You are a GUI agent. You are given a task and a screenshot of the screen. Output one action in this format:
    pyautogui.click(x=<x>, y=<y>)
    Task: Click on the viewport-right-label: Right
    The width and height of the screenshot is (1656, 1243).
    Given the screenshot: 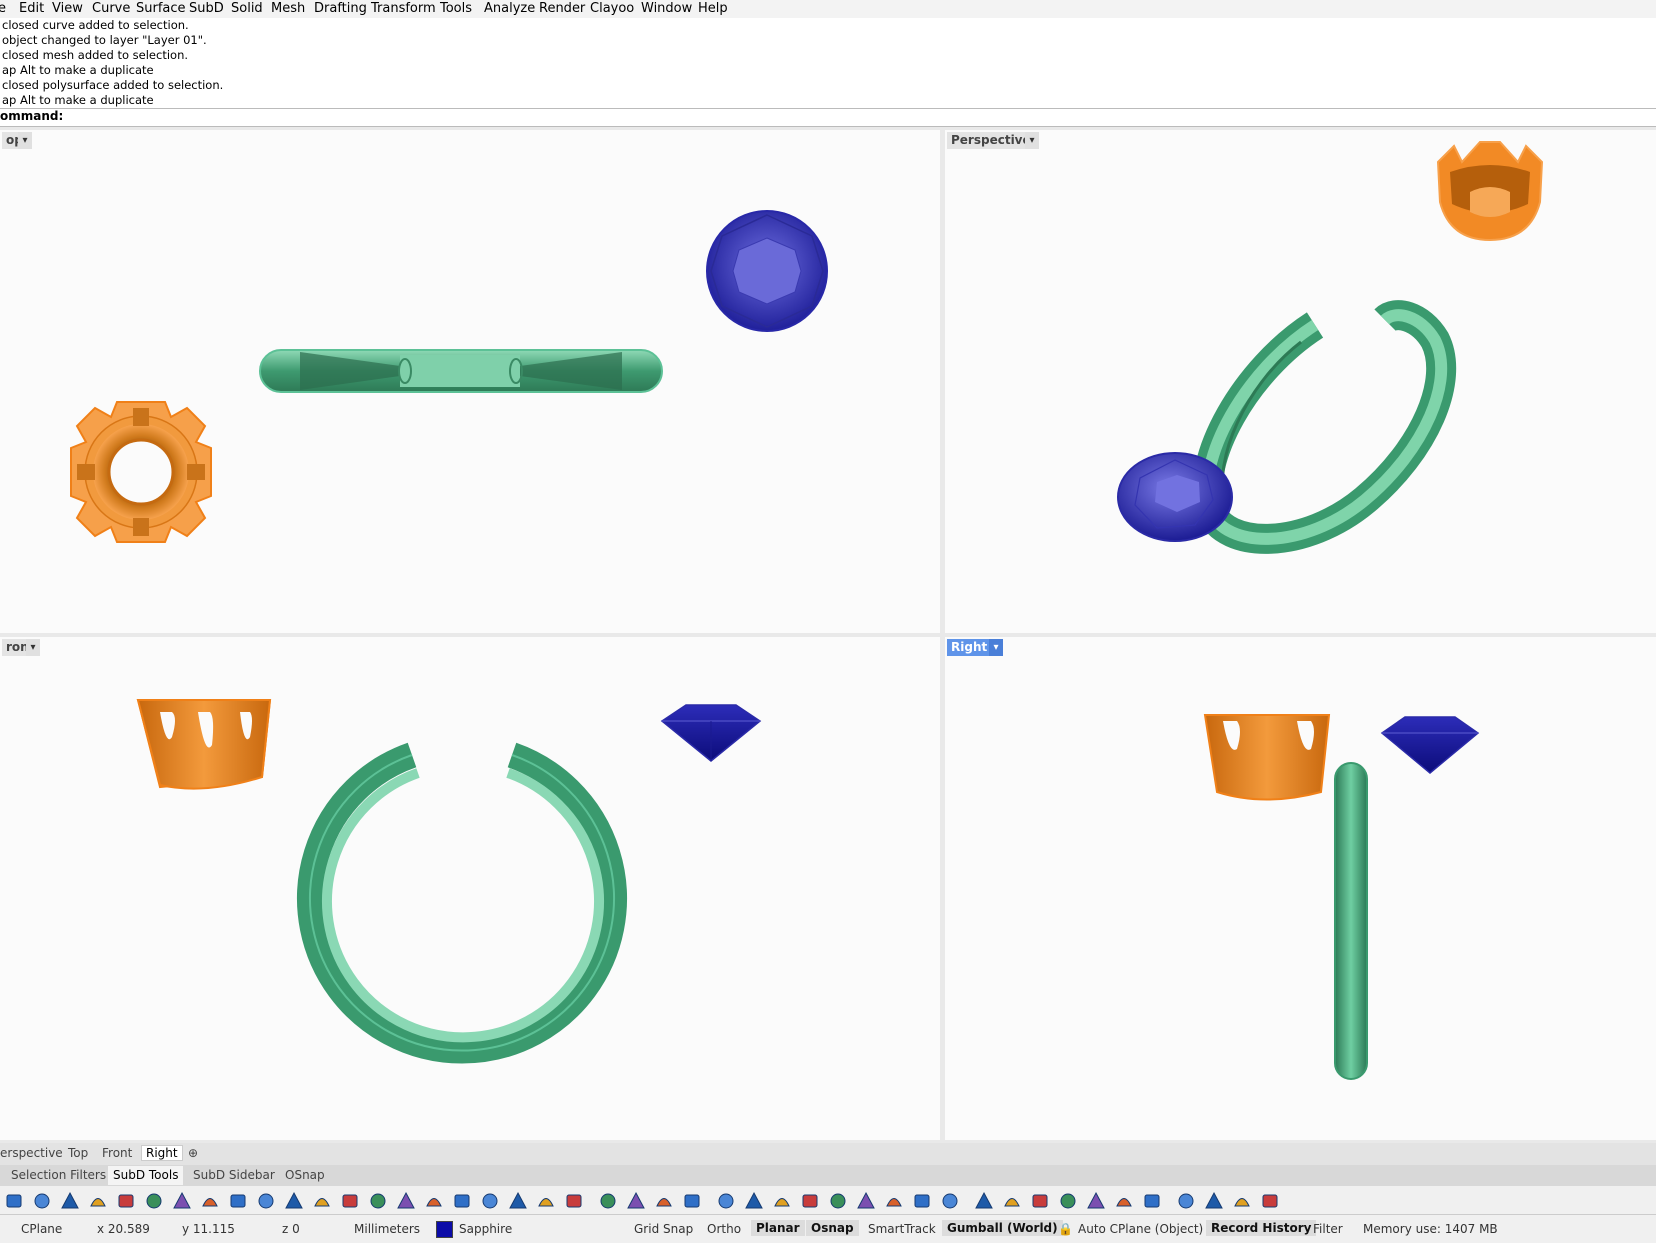 What is the action you would take?
    pyautogui.click(x=969, y=647)
    